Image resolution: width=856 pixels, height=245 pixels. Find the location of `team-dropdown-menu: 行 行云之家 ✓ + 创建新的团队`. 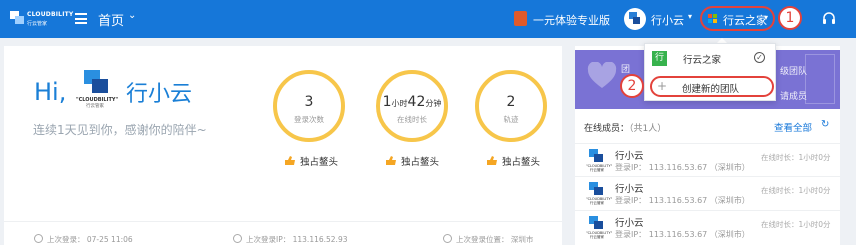

team-dropdown-menu: 行 行云之家 ✓ + 创建新的团队 is located at coordinates (710, 72).